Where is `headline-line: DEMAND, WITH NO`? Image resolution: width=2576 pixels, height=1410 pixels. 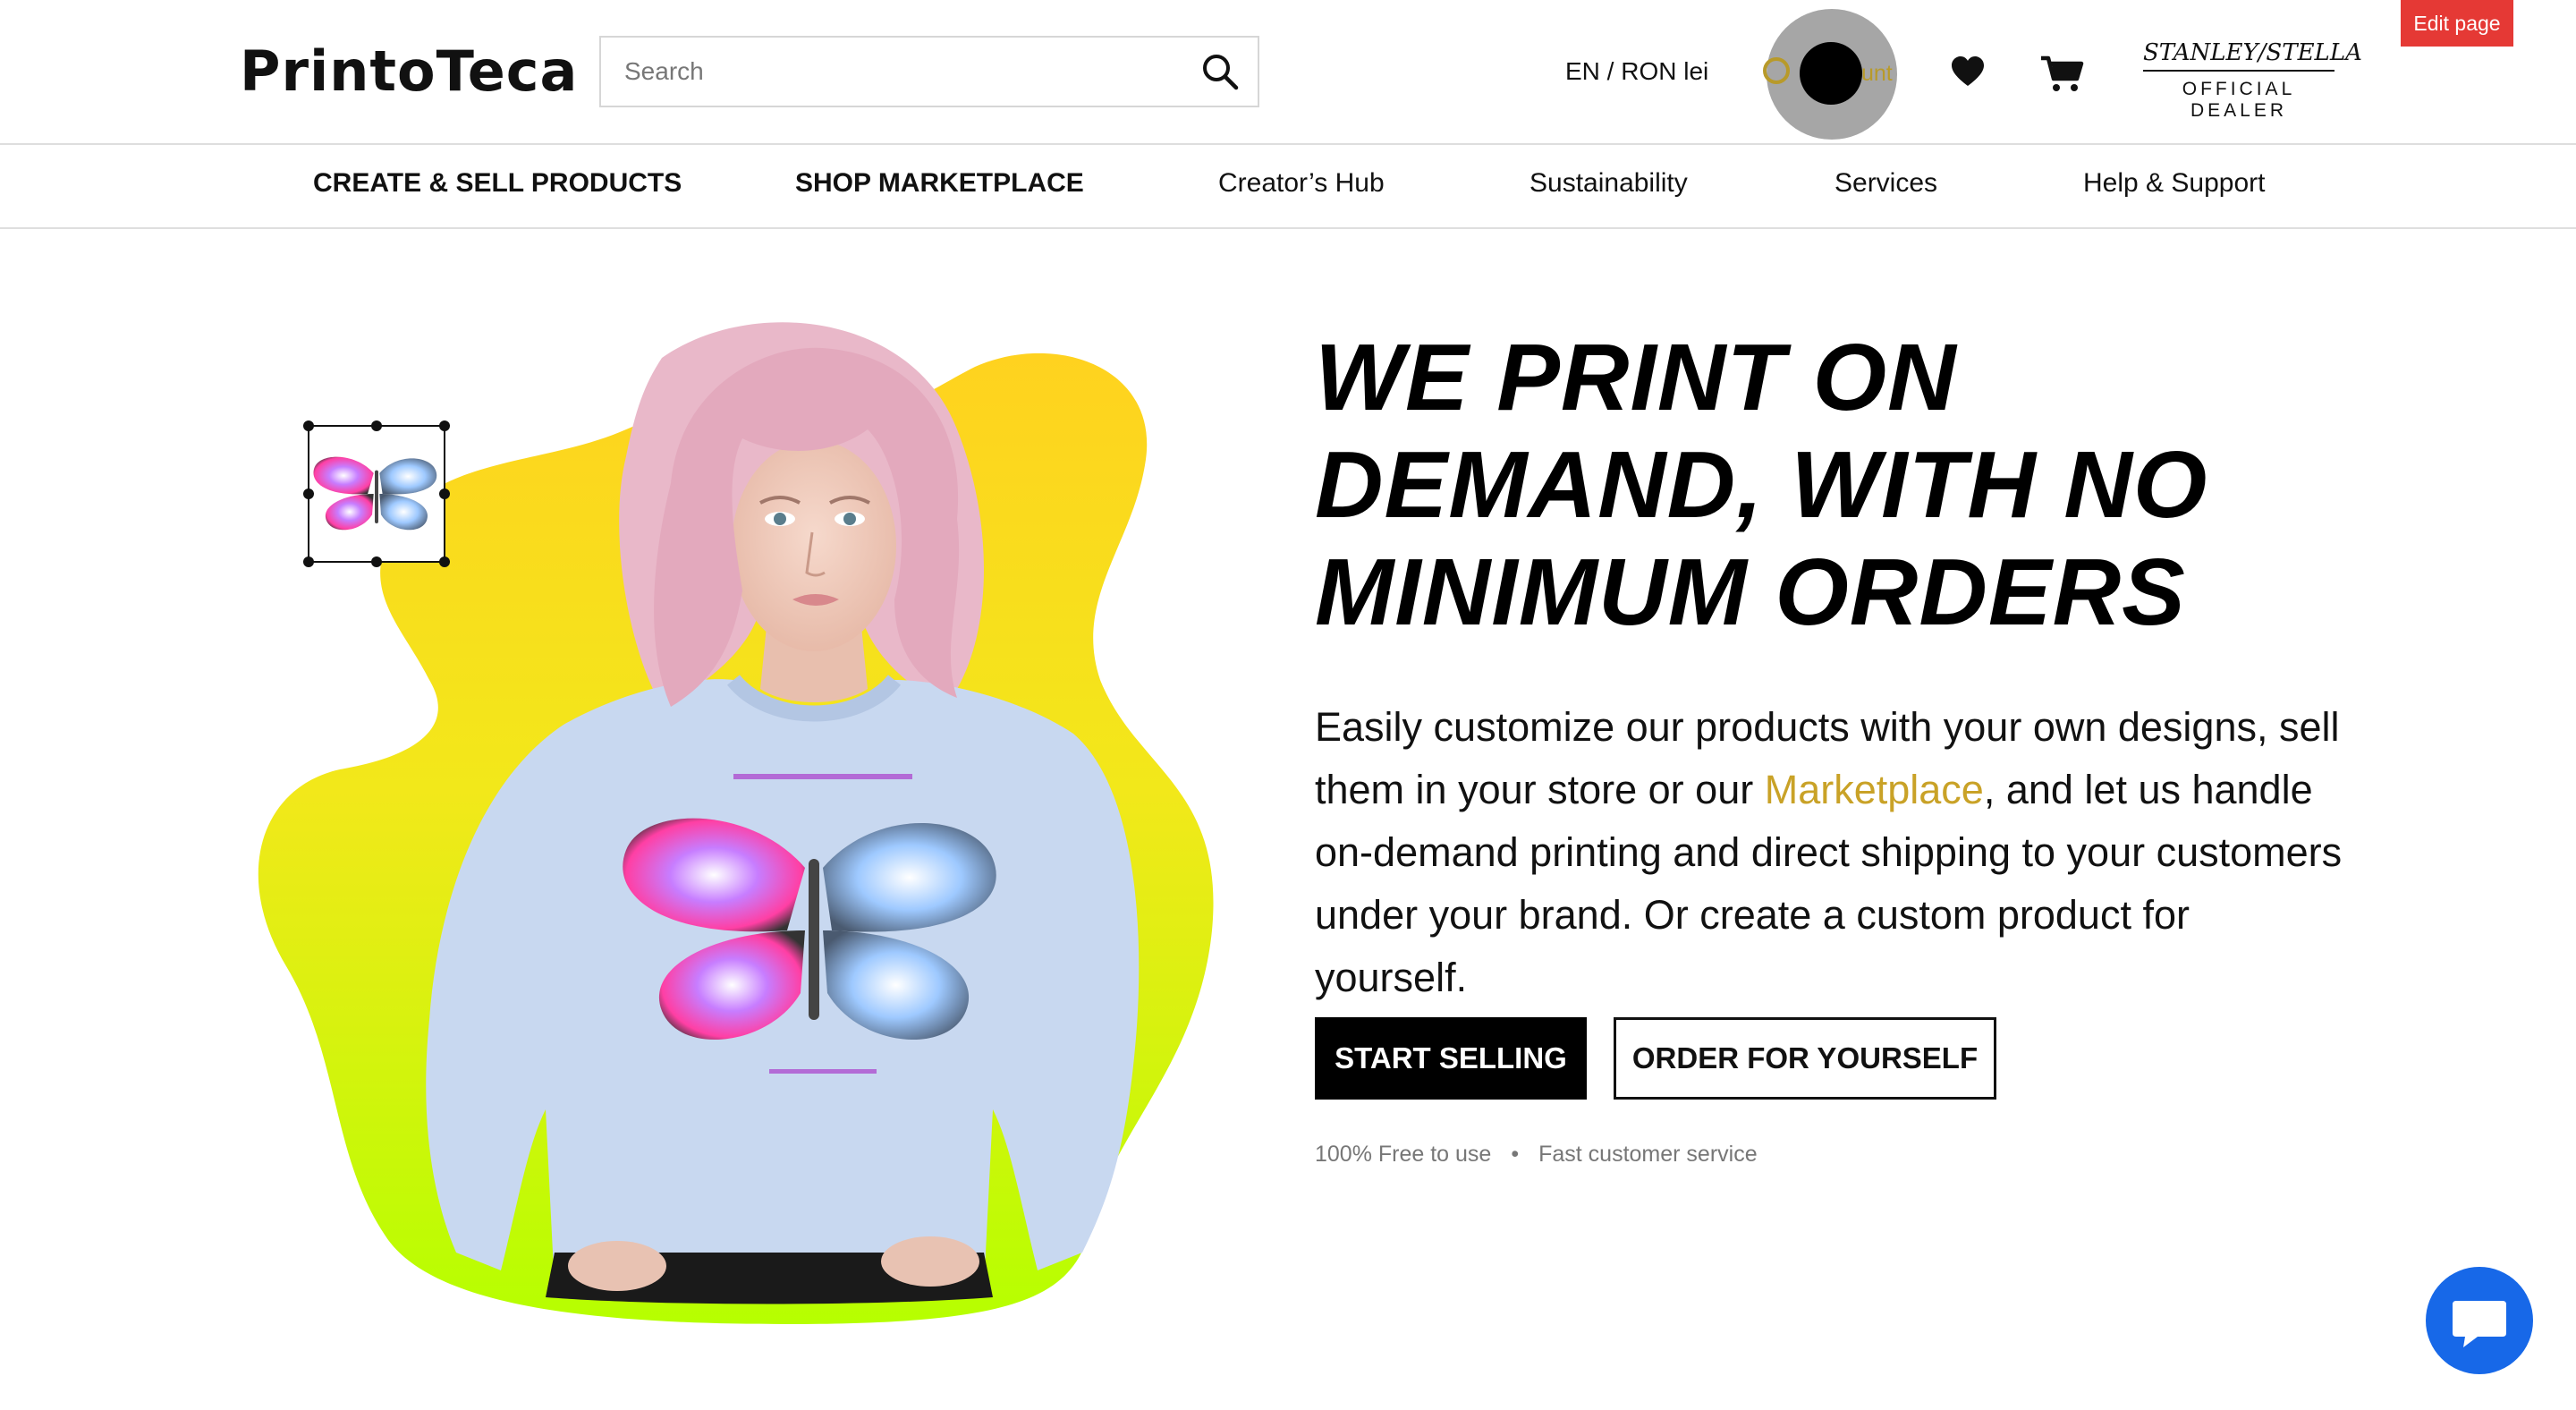 headline-line: DEMAND, WITH NO is located at coordinates (1761, 485).